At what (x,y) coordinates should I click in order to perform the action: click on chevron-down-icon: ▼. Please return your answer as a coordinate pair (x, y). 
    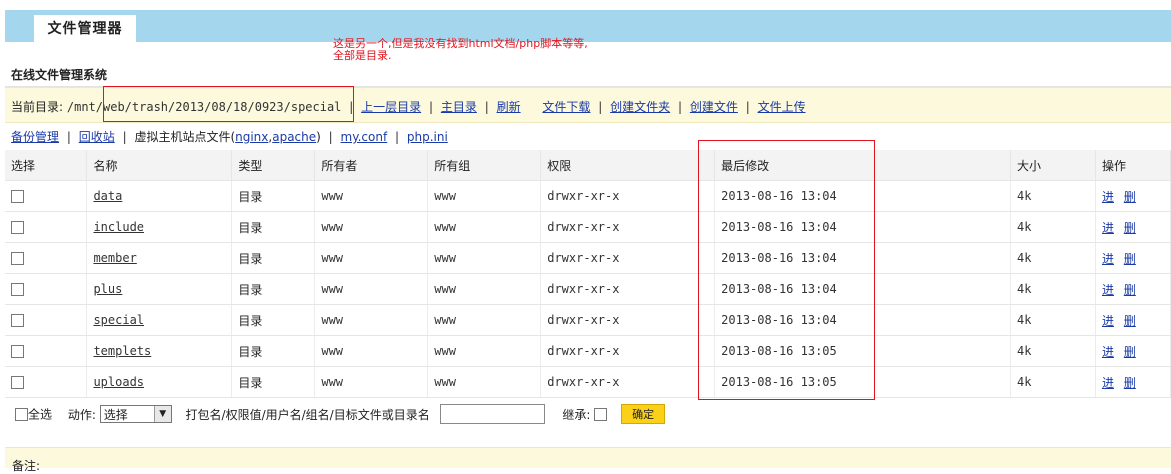
    Looking at the image, I should click on (162, 414).